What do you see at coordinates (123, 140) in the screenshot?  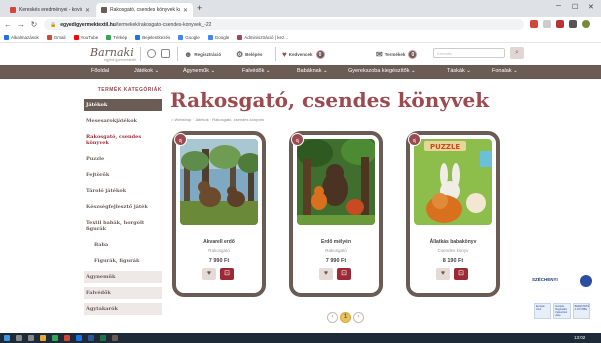 I see `sidebar-item-quiet-books: Rakosgató, csendes könyvek` at bounding box center [123, 140].